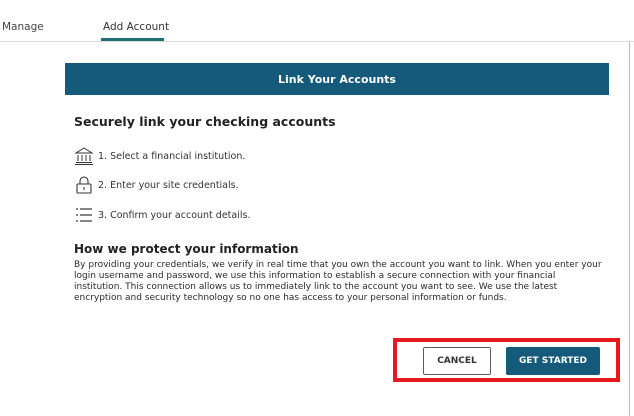  I want to click on step-select-institution: 1. Select a financial institution., so click(159, 156).